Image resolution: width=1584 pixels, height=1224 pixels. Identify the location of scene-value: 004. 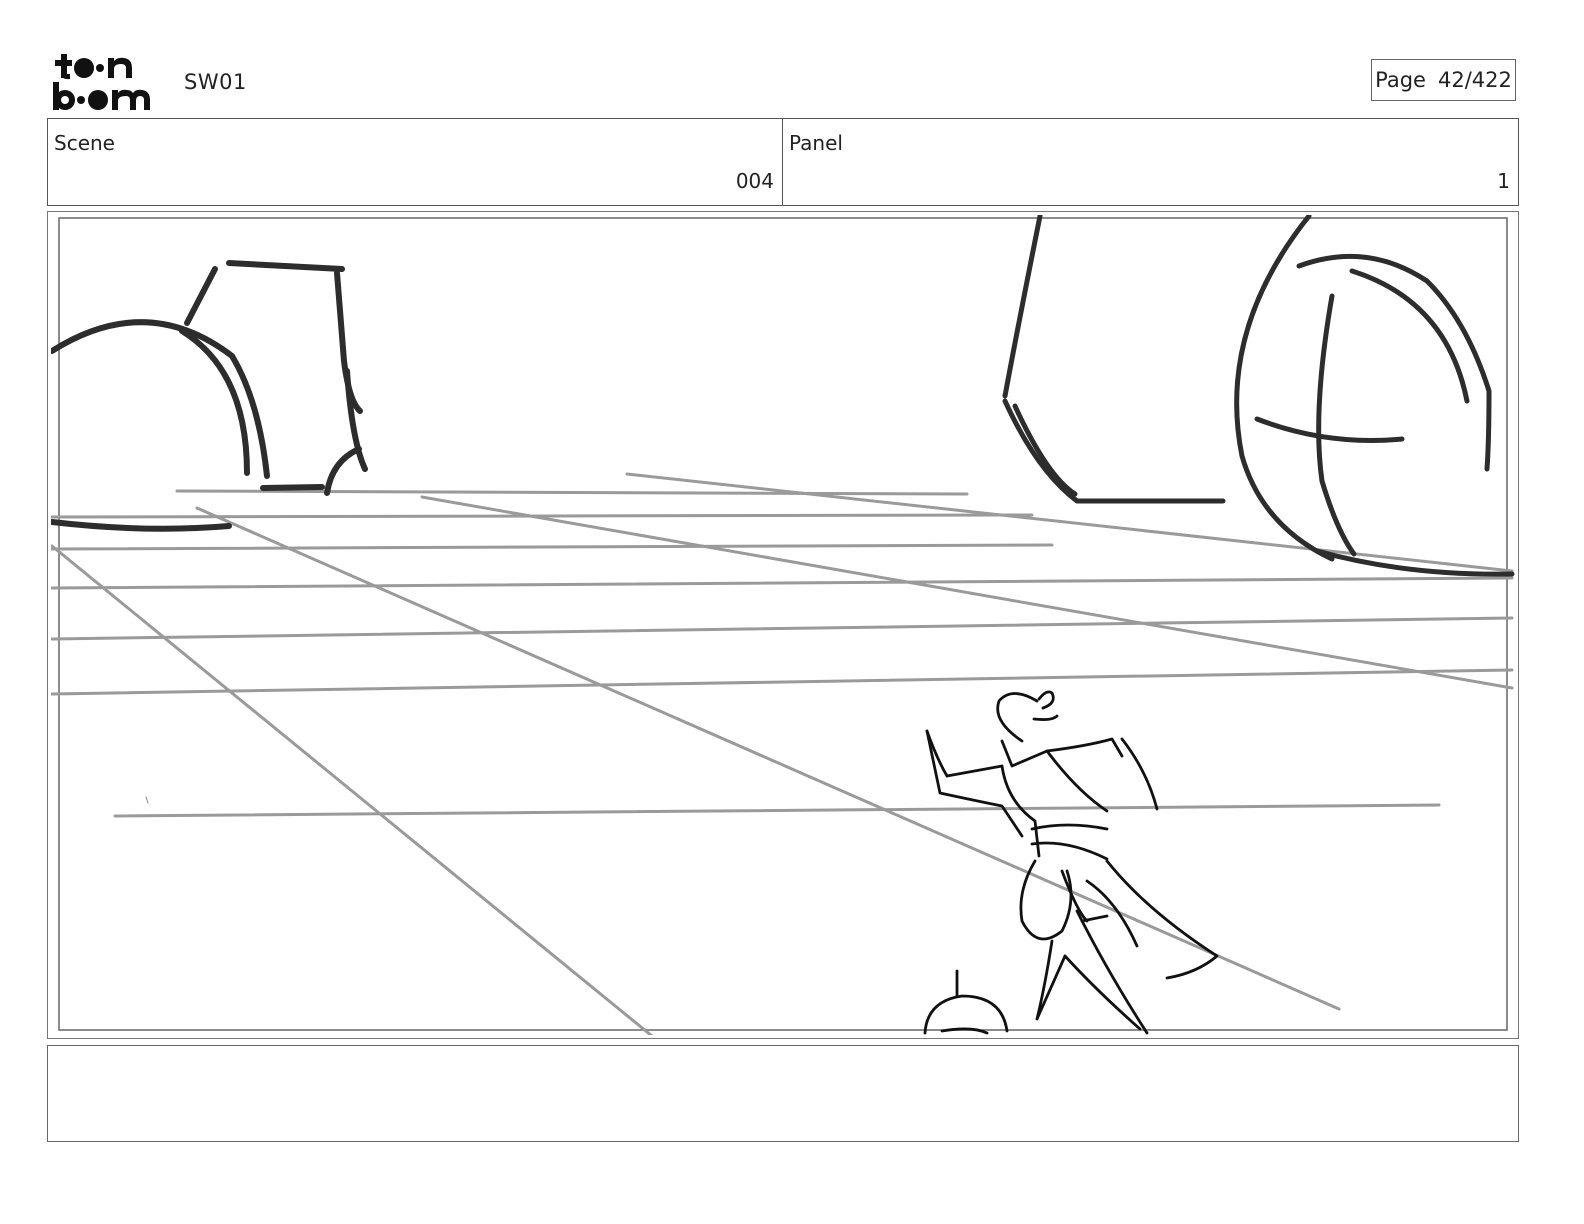
(754, 181).